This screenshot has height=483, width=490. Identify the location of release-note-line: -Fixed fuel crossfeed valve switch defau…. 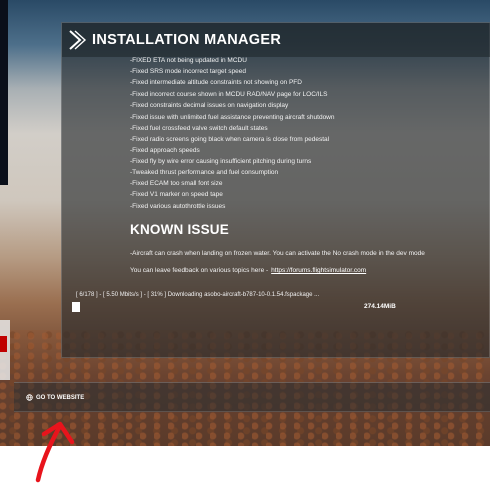
(199, 128).